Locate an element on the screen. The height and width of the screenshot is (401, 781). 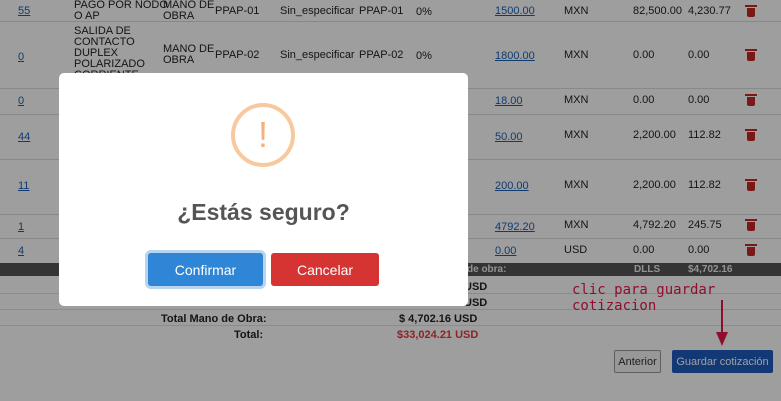
warning-icon: ! is located at coordinates (263, 135).